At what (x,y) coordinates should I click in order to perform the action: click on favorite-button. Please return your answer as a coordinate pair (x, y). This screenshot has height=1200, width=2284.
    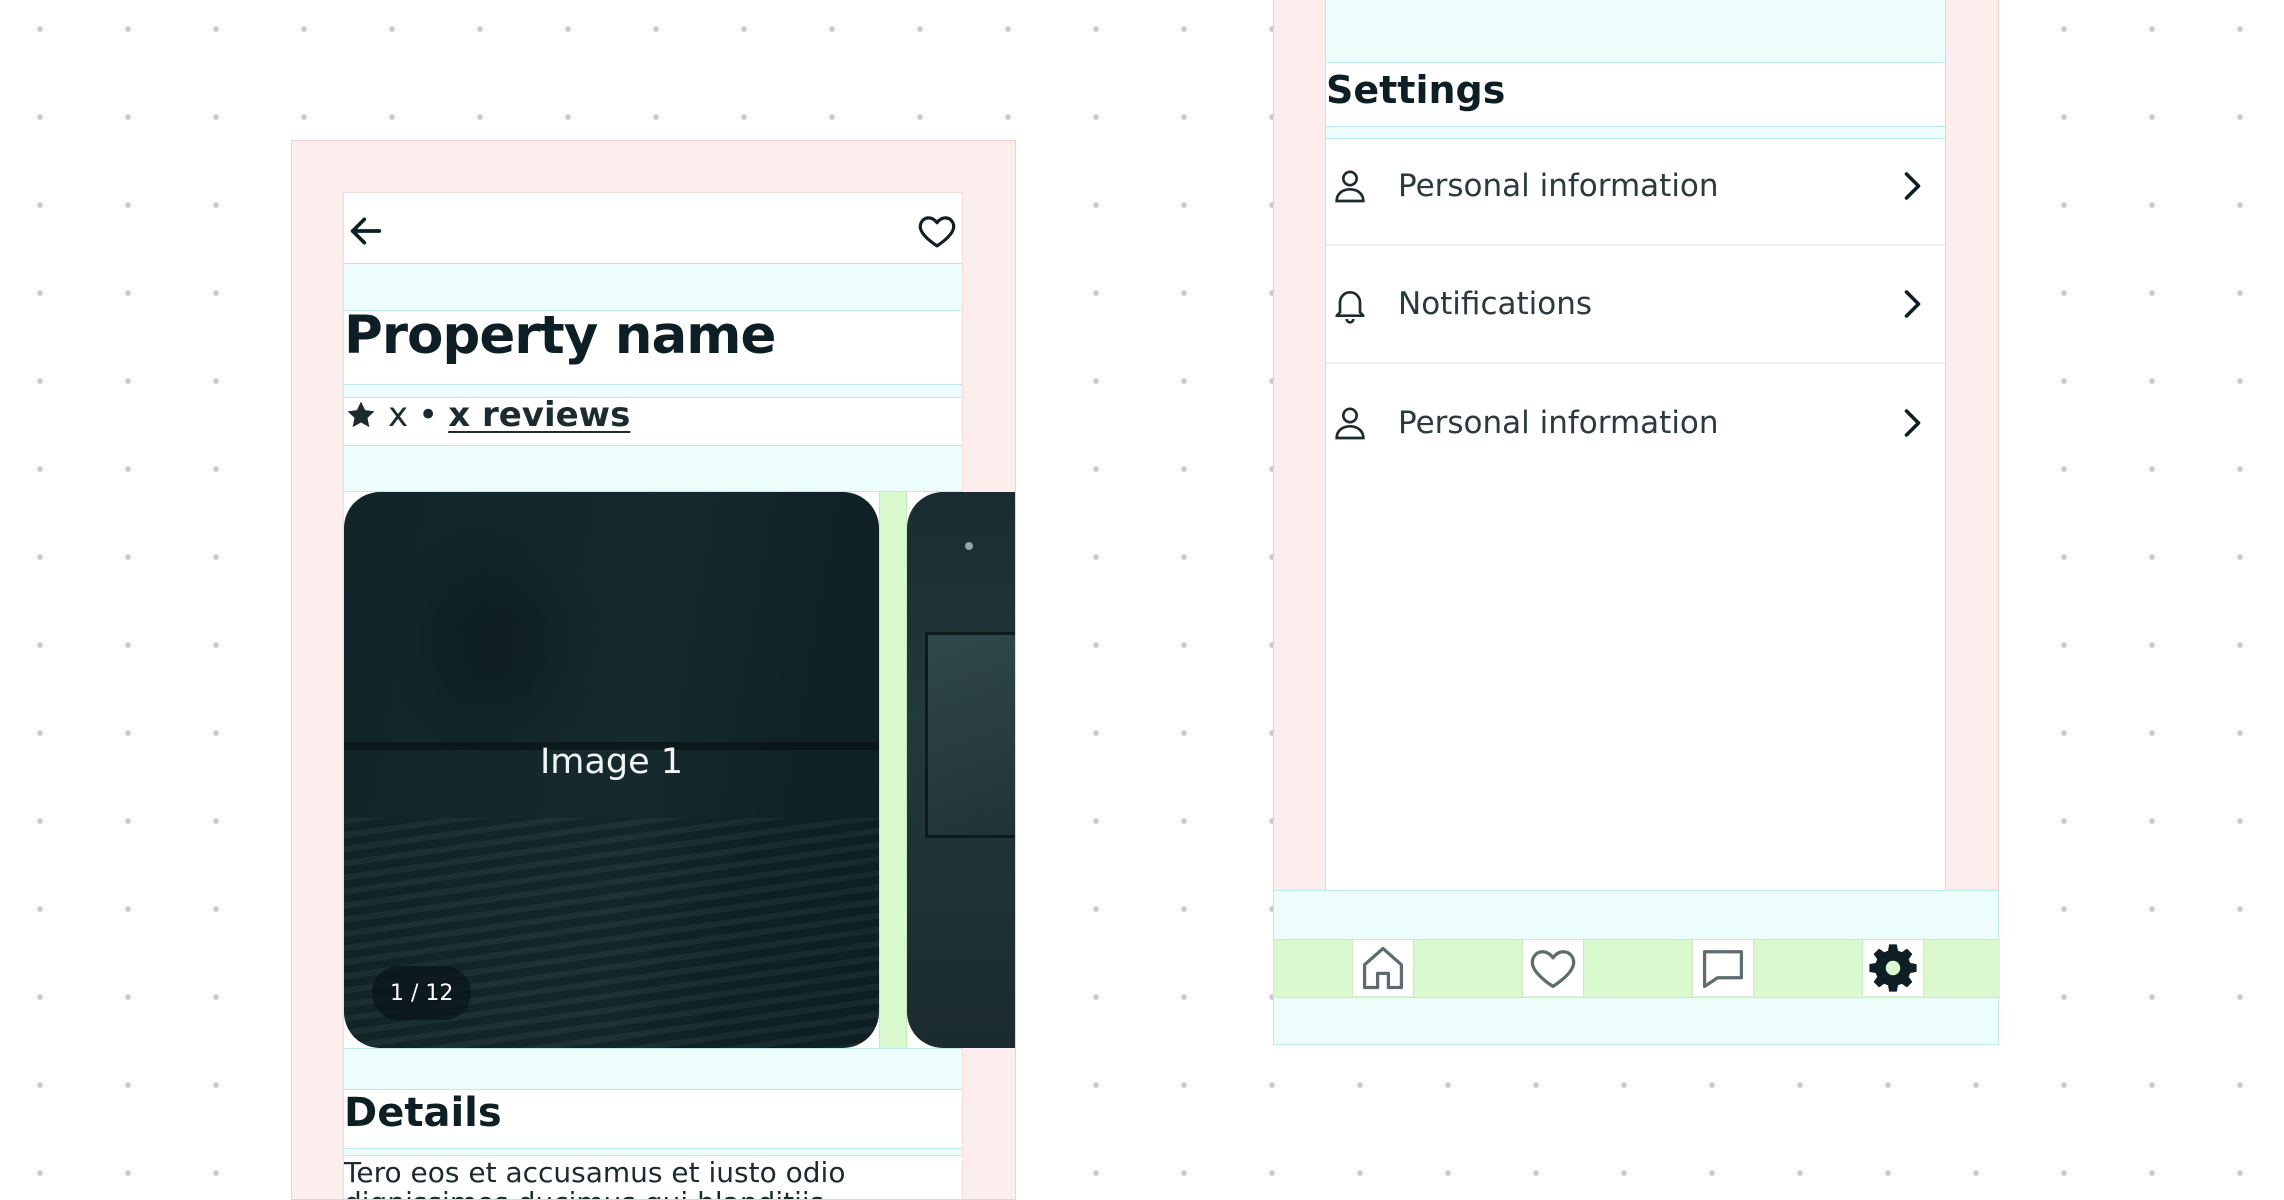
    Looking at the image, I should click on (937, 231).